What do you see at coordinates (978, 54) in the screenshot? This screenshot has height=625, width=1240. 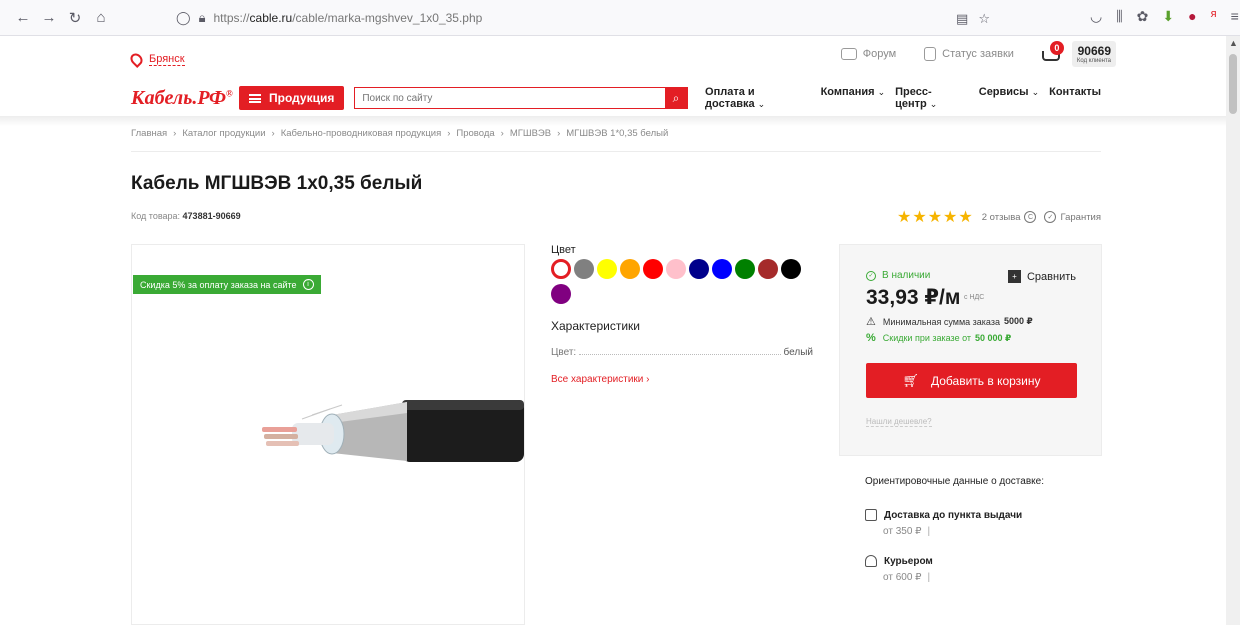 I see `order-status-label: Статус заявки` at bounding box center [978, 54].